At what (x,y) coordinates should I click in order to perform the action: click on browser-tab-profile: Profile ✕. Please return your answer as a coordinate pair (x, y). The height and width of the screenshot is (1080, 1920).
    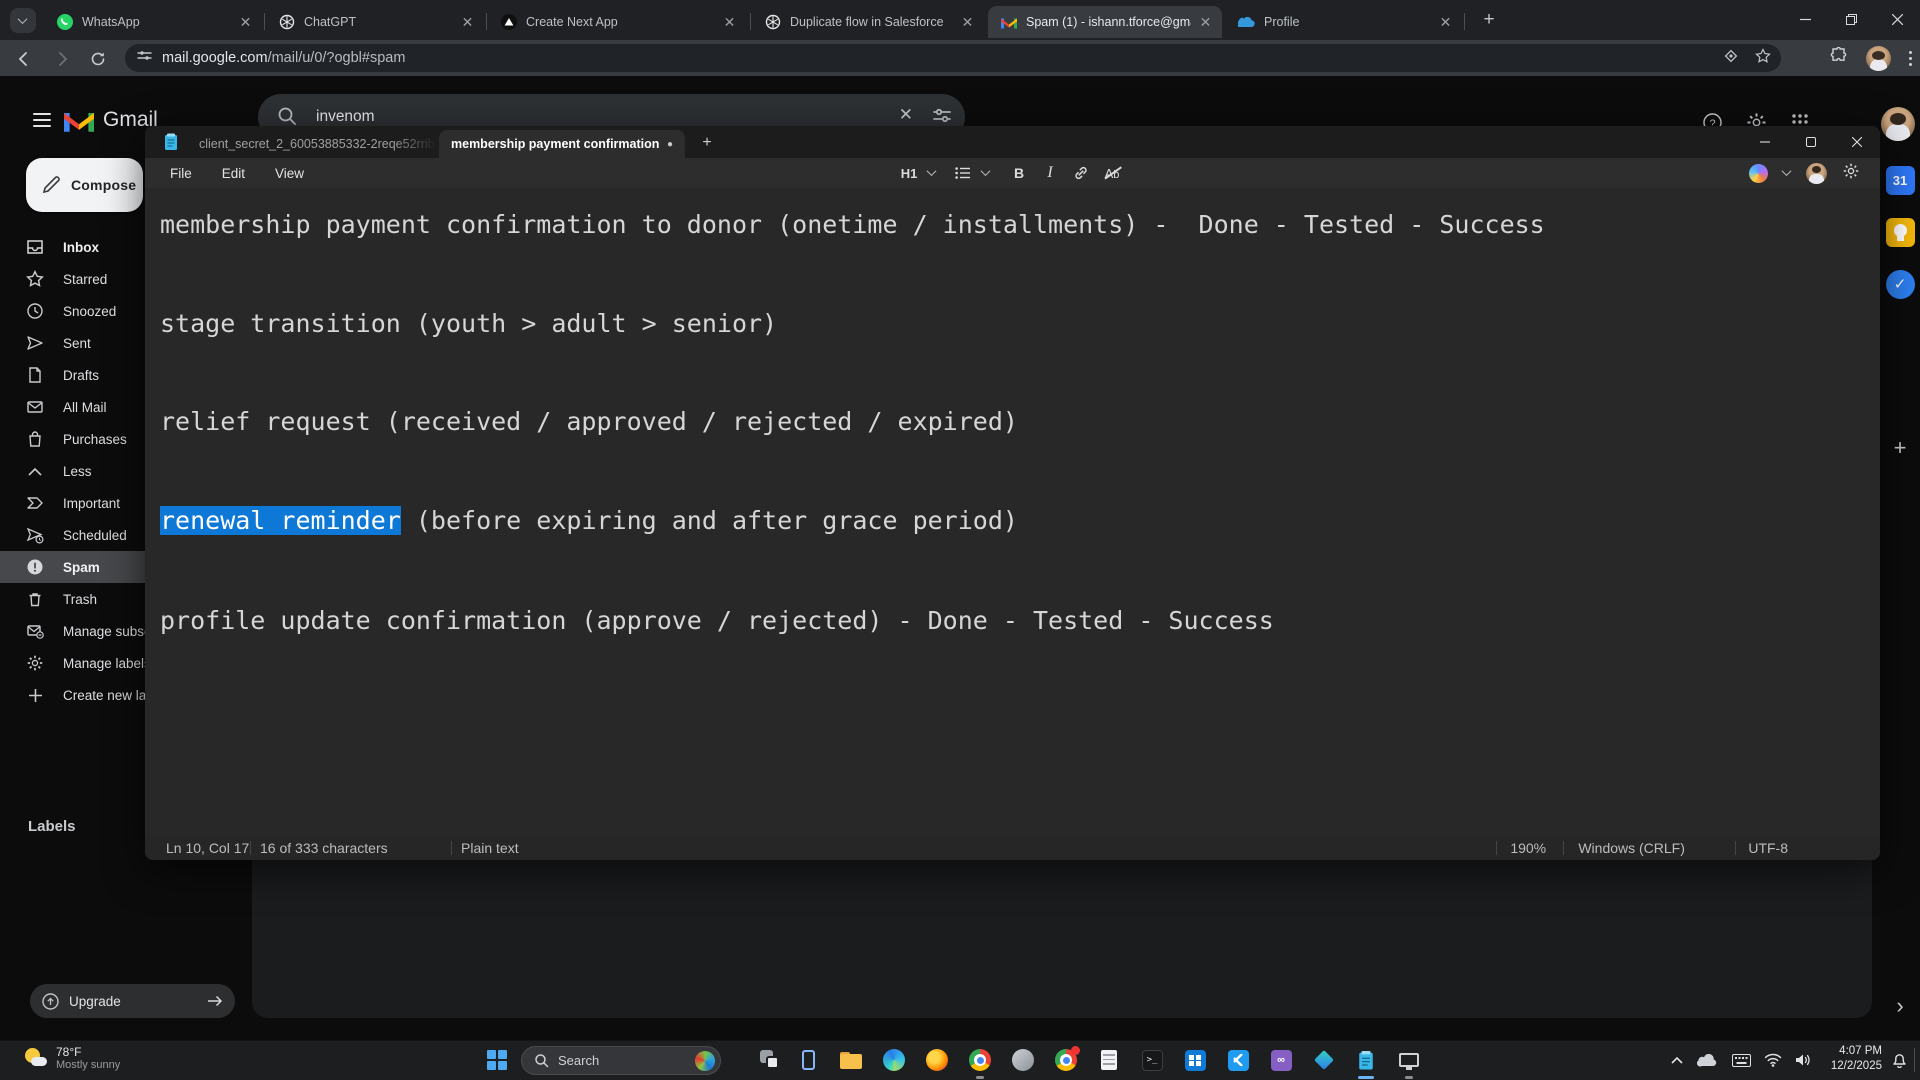
    Looking at the image, I should click on (1344, 22).